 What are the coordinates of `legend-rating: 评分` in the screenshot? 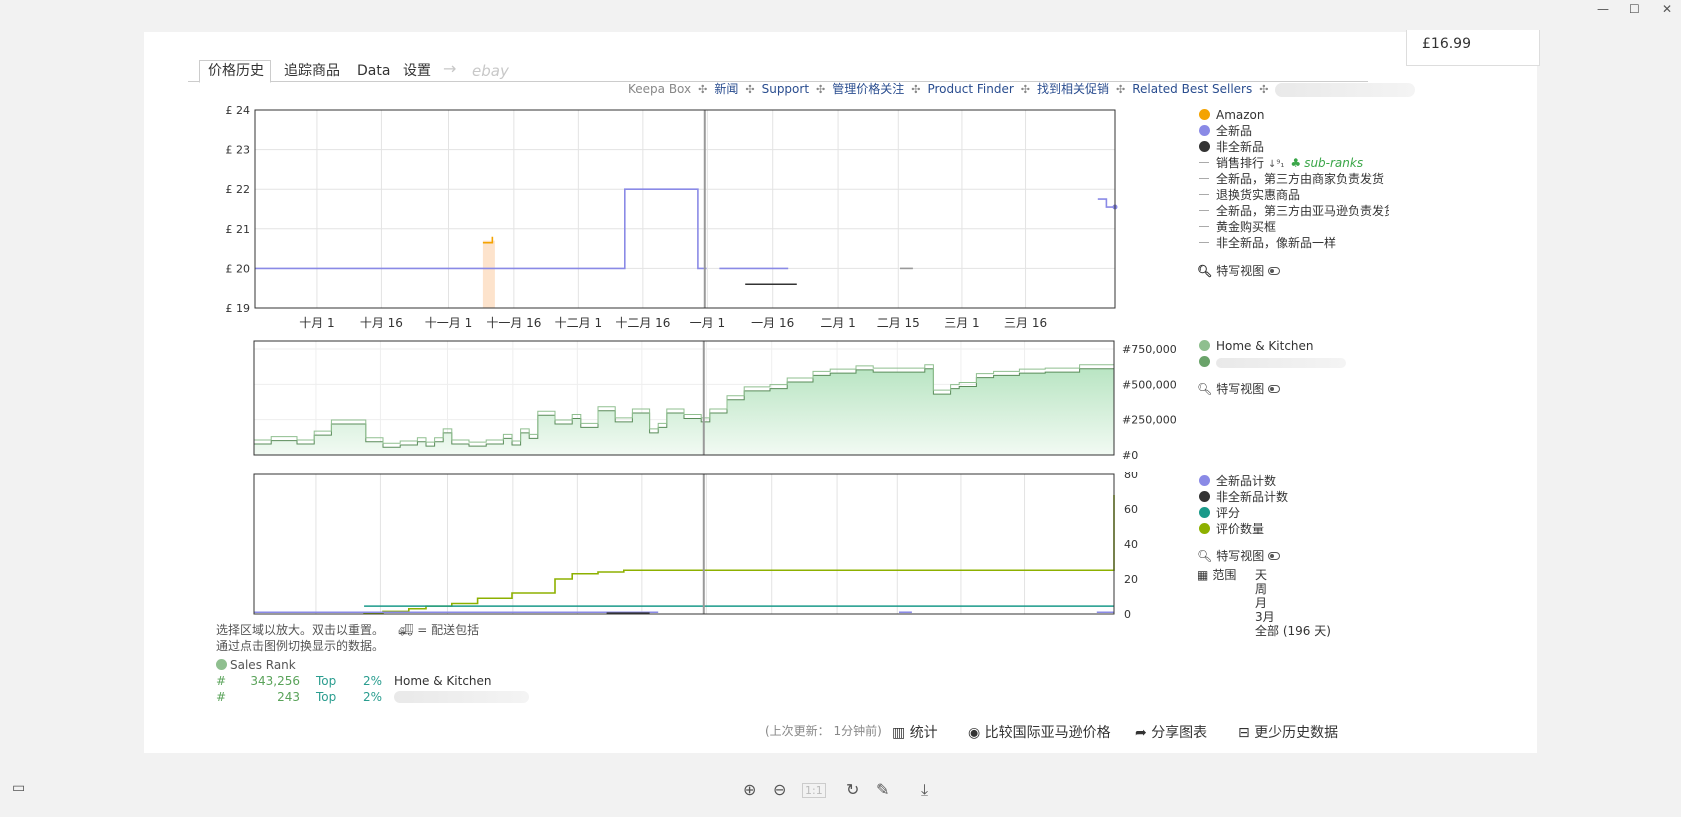 It's located at (1219, 513).